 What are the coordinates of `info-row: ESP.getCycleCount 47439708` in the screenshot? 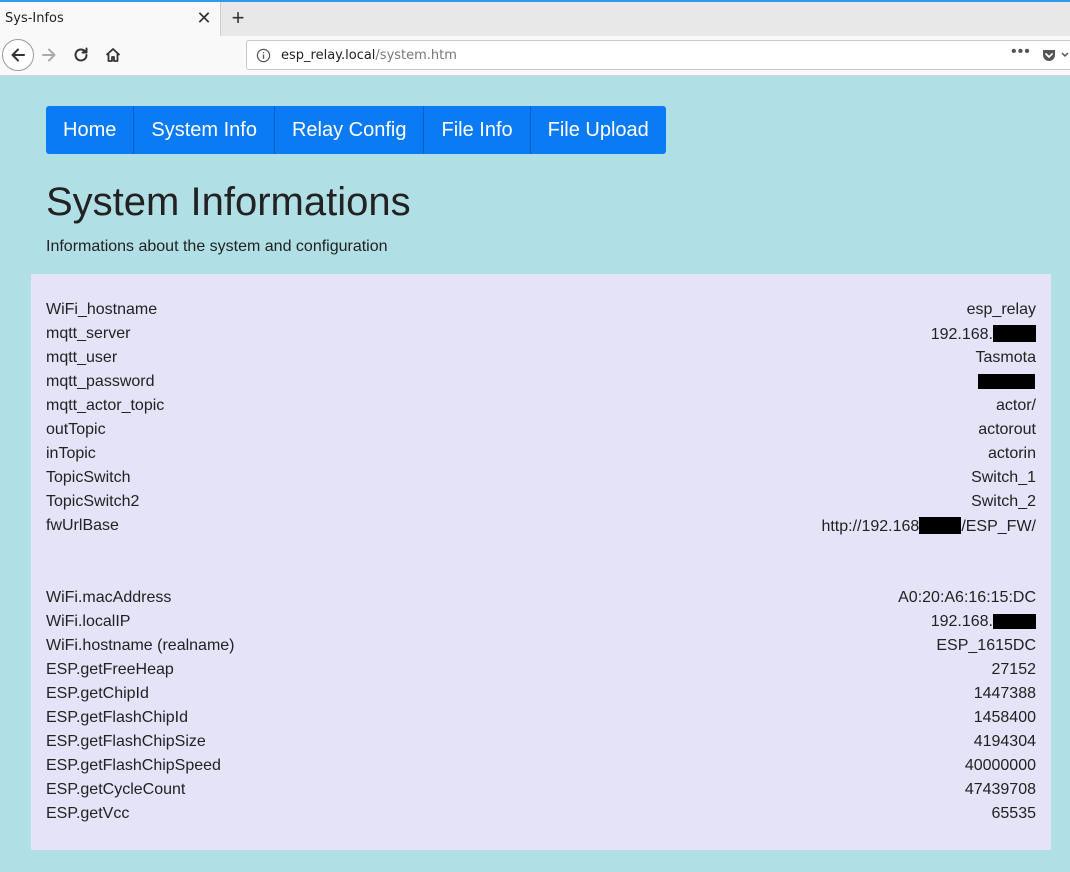 It's located at (541, 790).